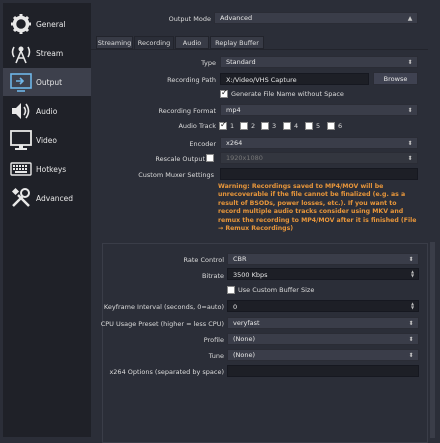  I want to click on type-select: Standard ⬍, so click(319, 62).